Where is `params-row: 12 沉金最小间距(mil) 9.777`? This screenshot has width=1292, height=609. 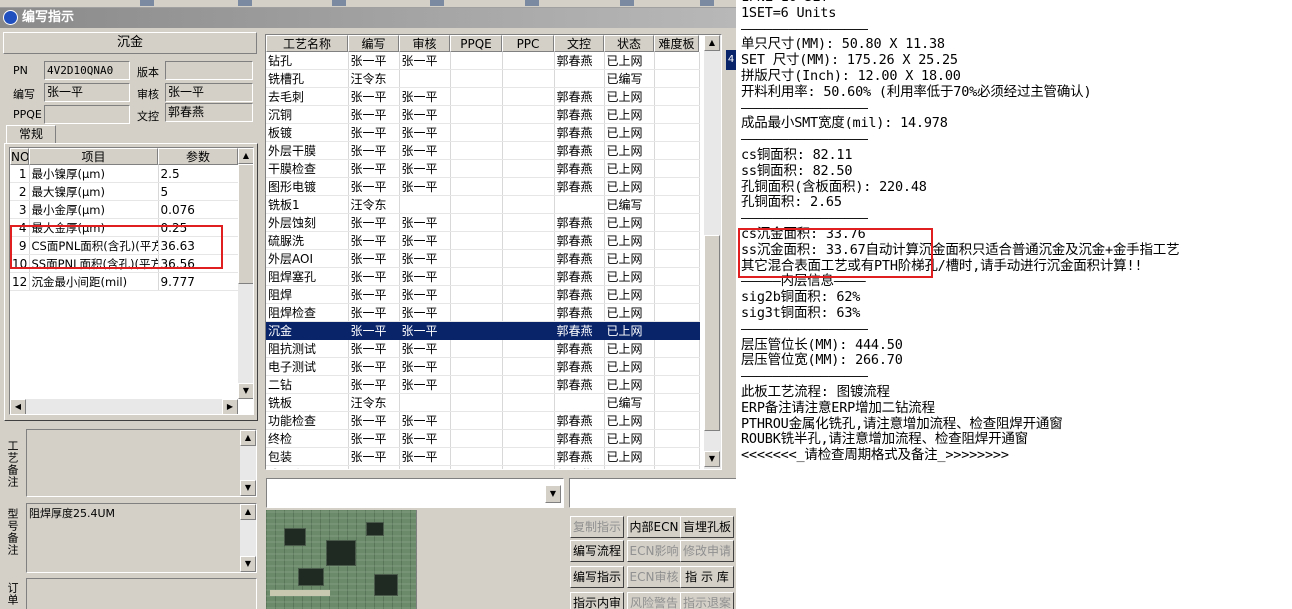
params-row: 12 沉金最小间距(mil) 9.777 is located at coordinates (124, 281).